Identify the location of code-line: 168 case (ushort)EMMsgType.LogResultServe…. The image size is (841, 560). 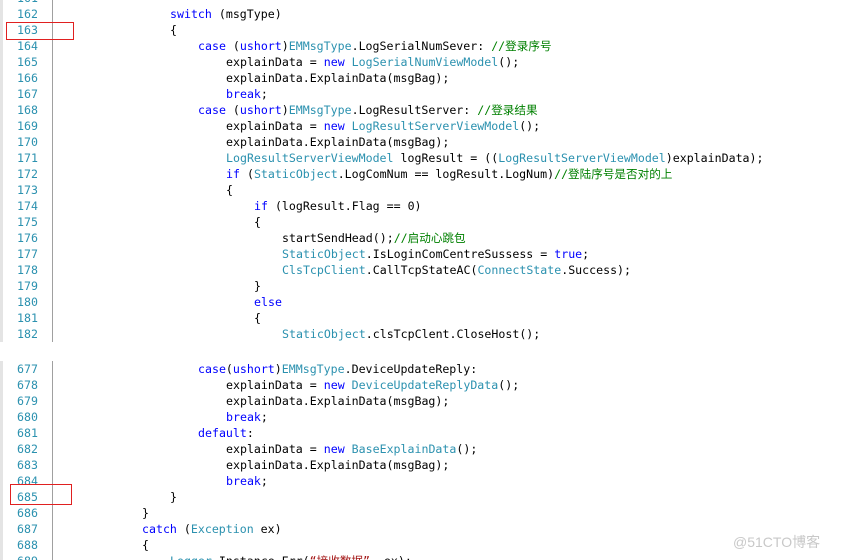
(420, 110).